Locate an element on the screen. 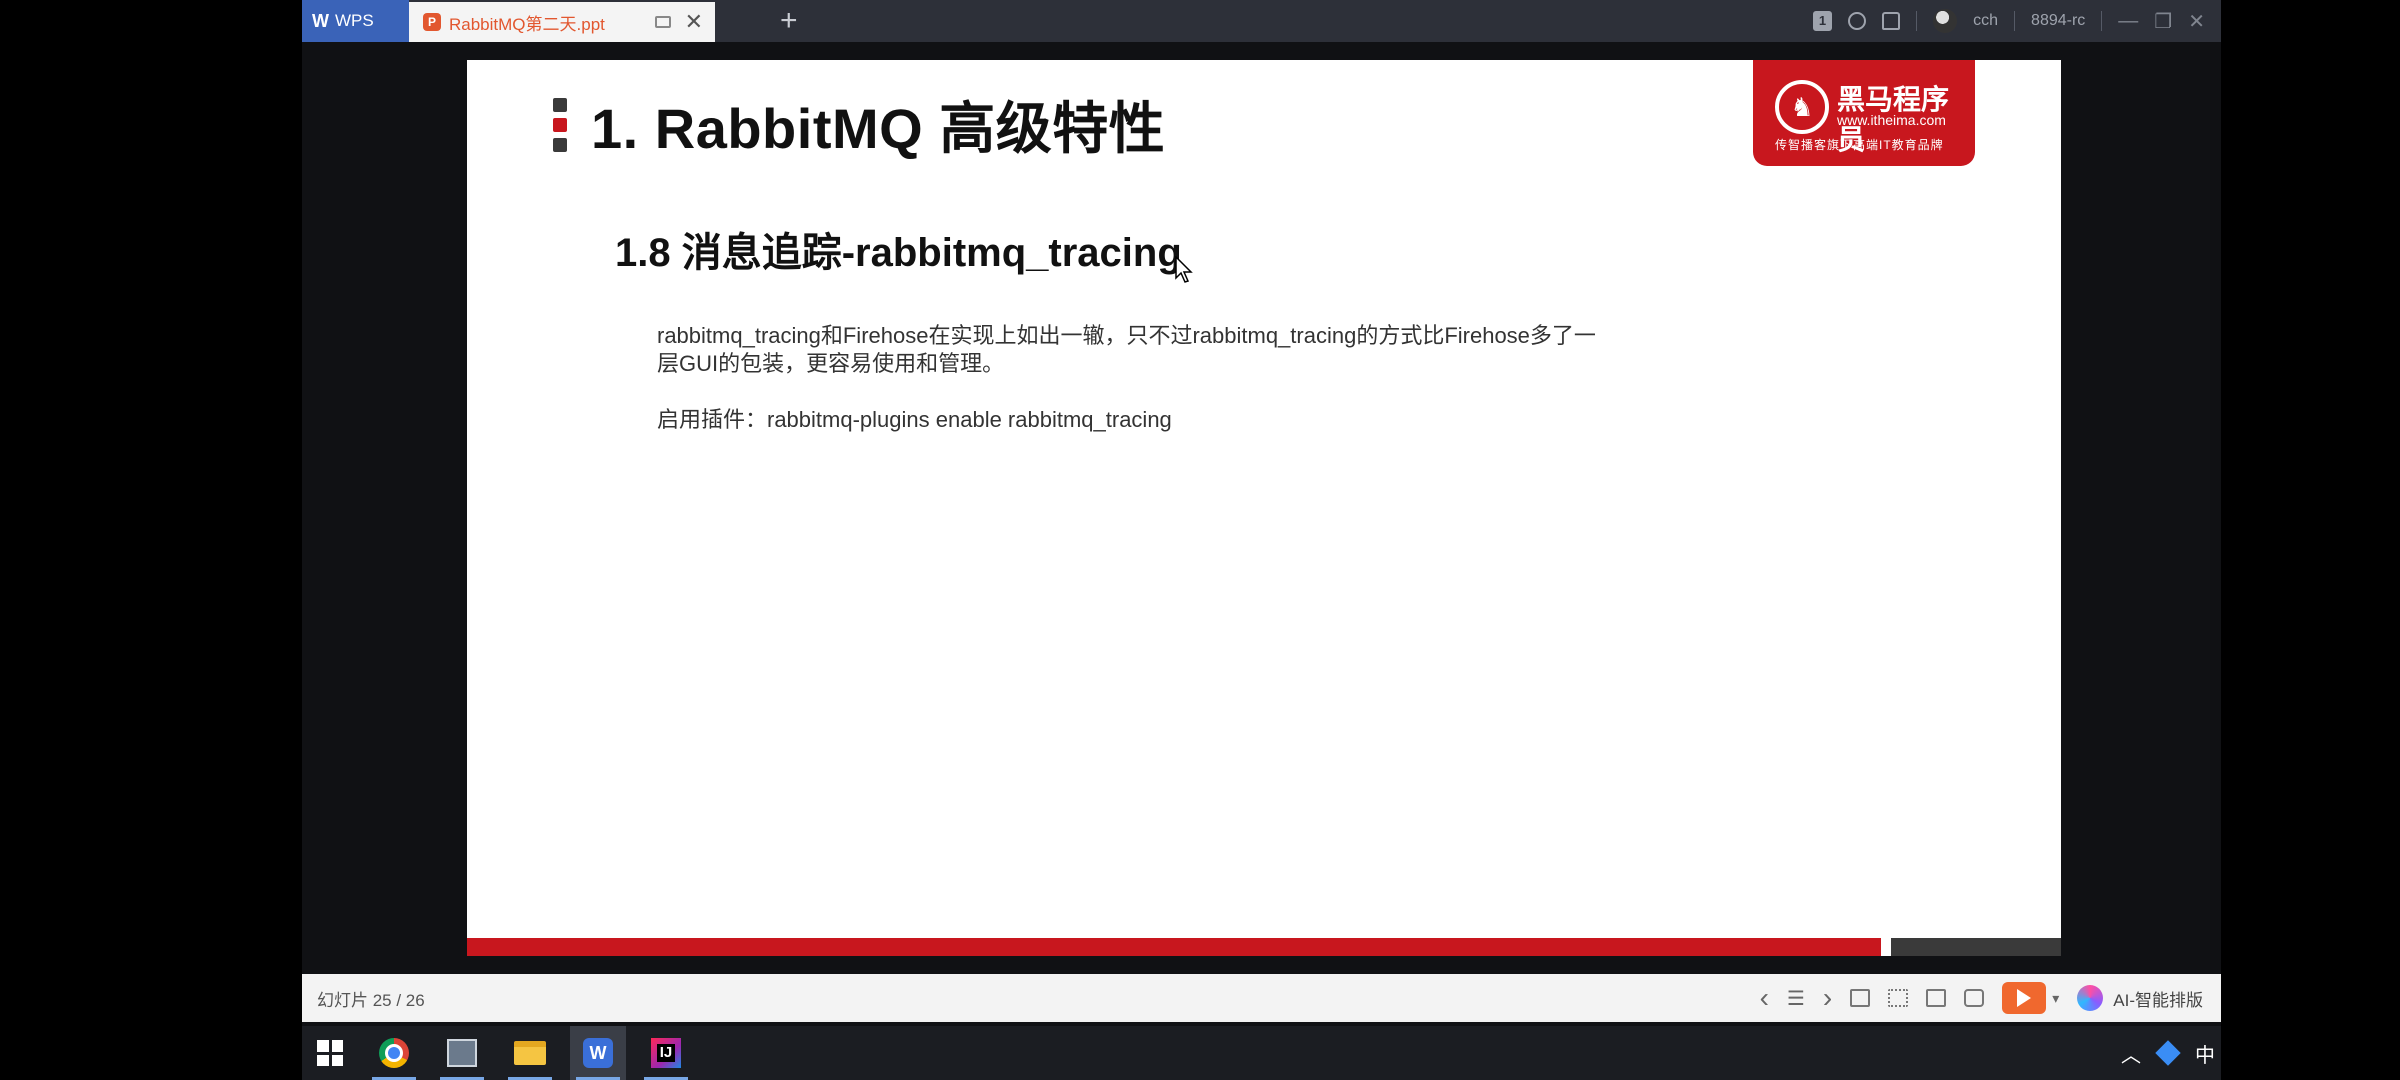  taskbar-photos is located at coordinates (462, 1053).